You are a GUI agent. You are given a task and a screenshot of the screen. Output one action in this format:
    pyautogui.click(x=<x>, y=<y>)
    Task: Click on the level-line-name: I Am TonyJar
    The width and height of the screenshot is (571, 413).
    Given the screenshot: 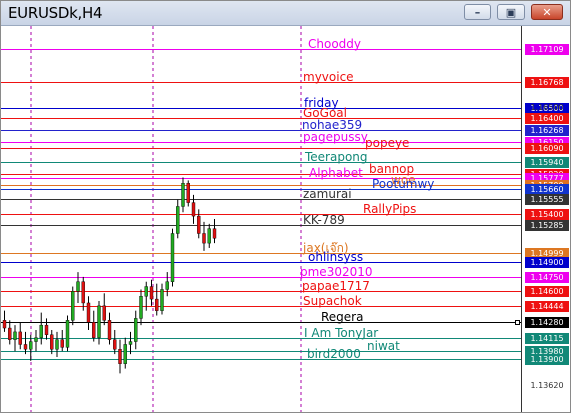 What is the action you would take?
    pyautogui.click(x=341, y=332)
    